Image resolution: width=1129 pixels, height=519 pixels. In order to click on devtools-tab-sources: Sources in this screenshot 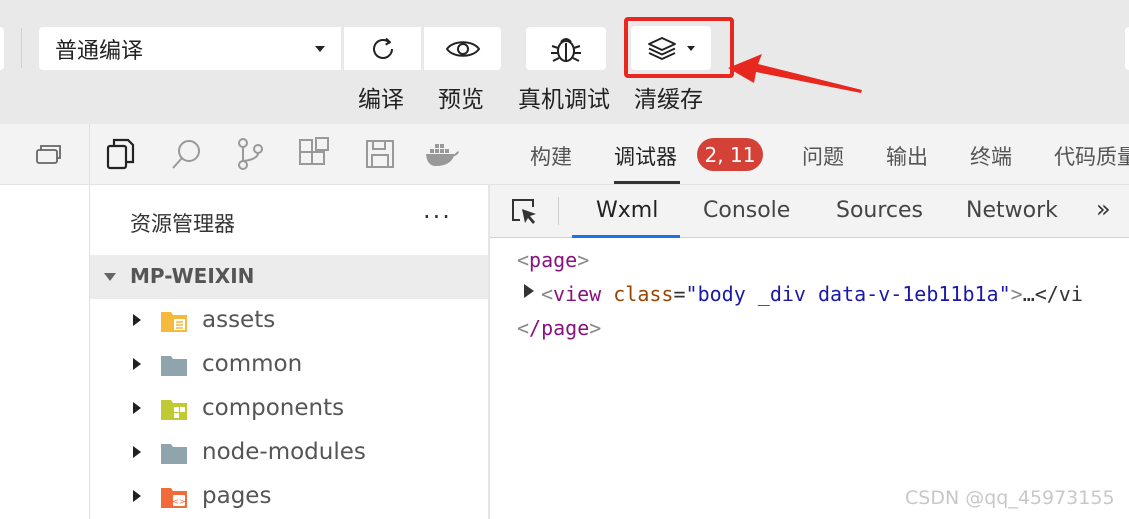, I will do `click(879, 210)`.